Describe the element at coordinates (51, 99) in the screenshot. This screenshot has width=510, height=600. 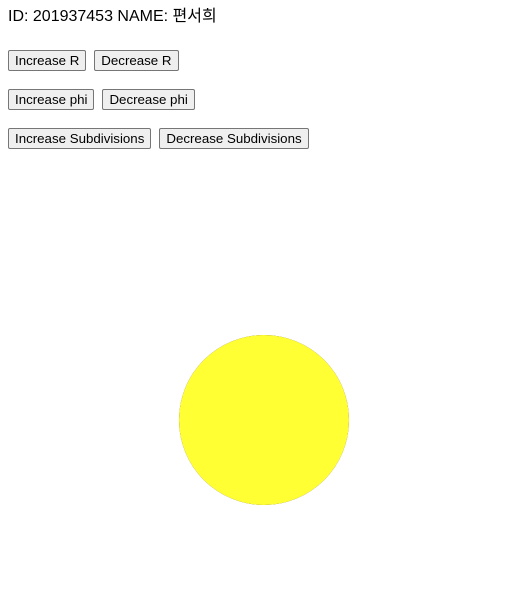
I see `increase-phi-button: Increase phi` at that location.